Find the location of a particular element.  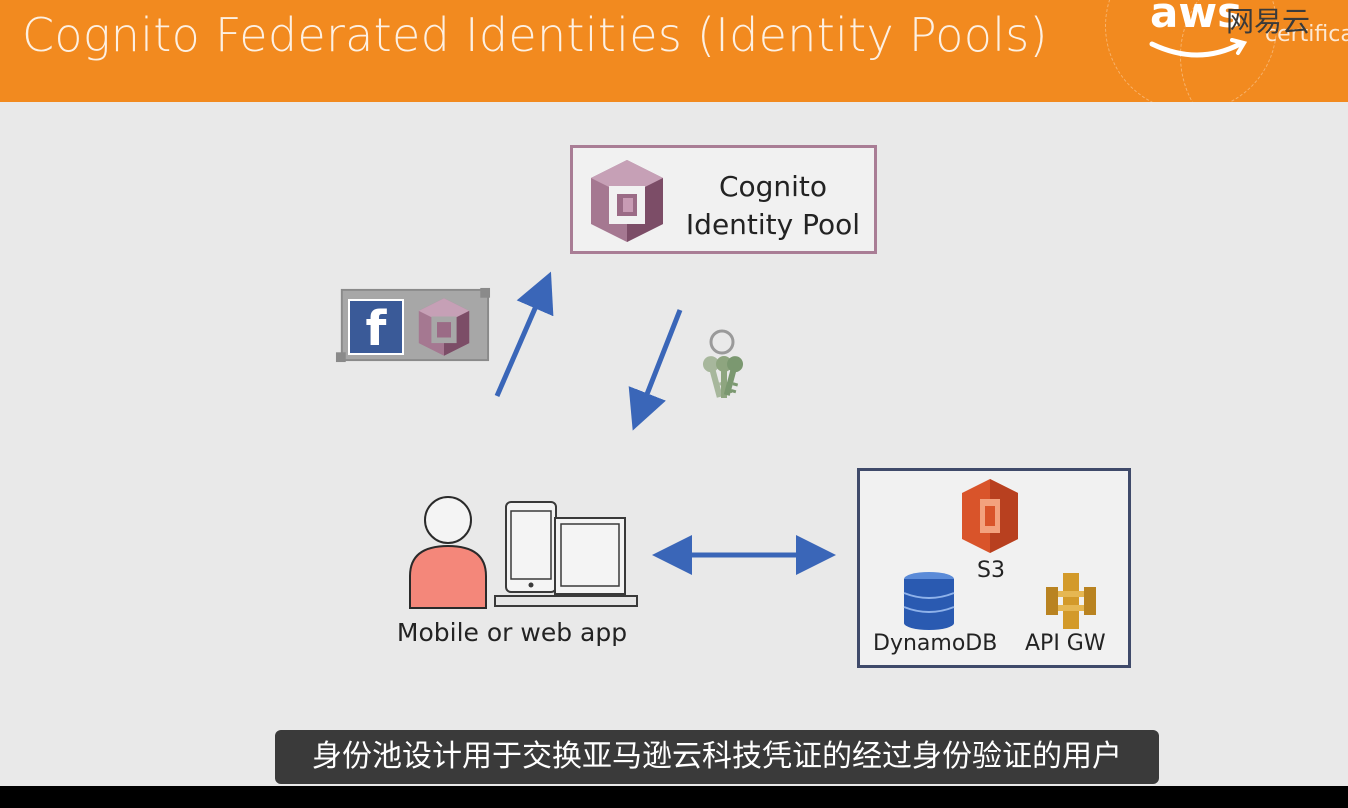

s3-icon is located at coordinates (990, 516).